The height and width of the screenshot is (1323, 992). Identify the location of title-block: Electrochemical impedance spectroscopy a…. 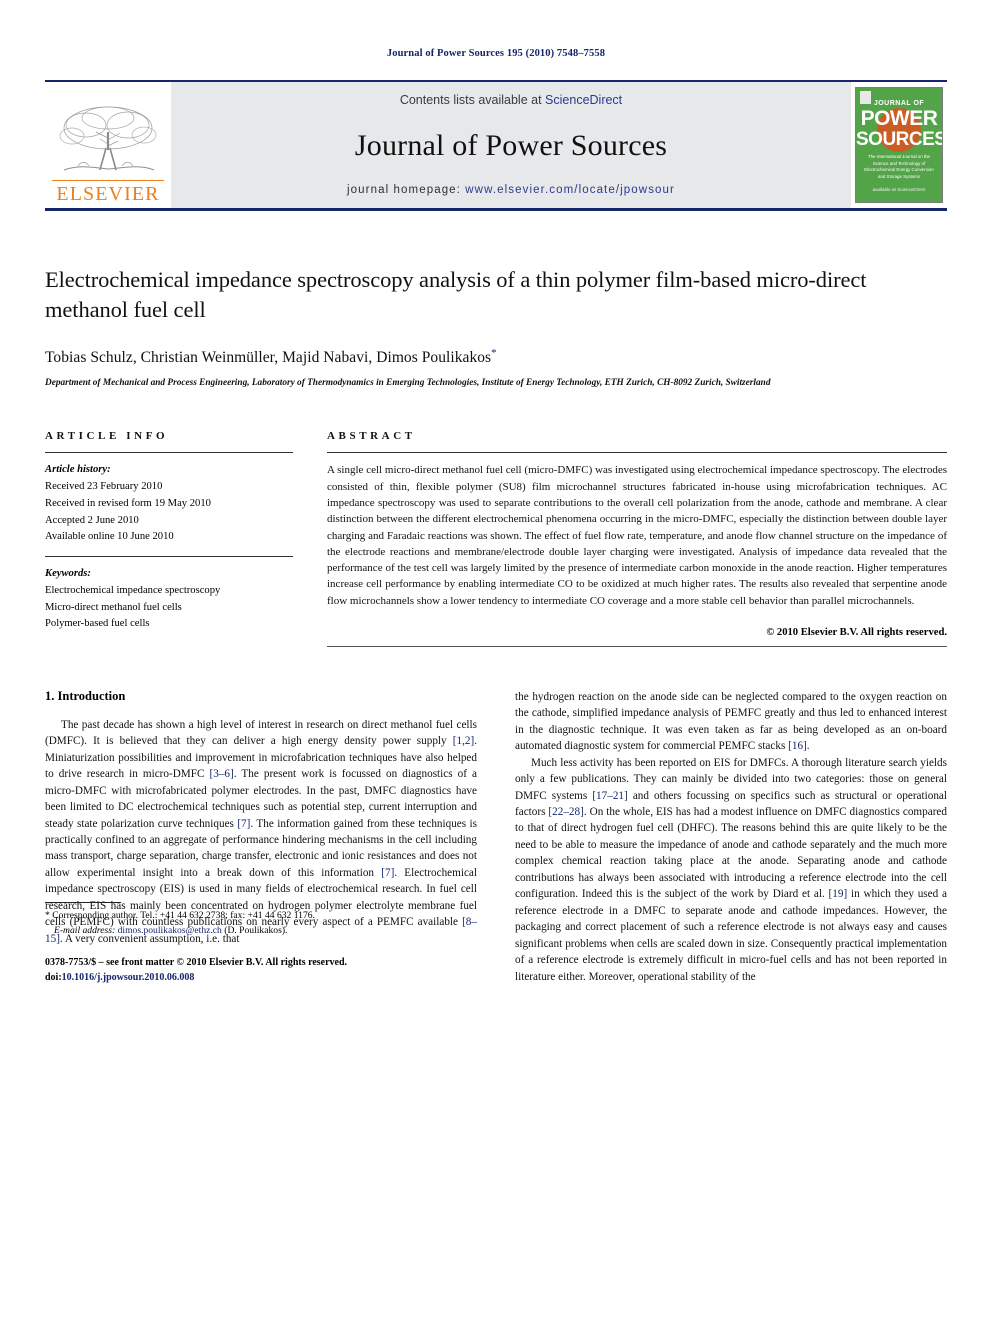
(496, 327).